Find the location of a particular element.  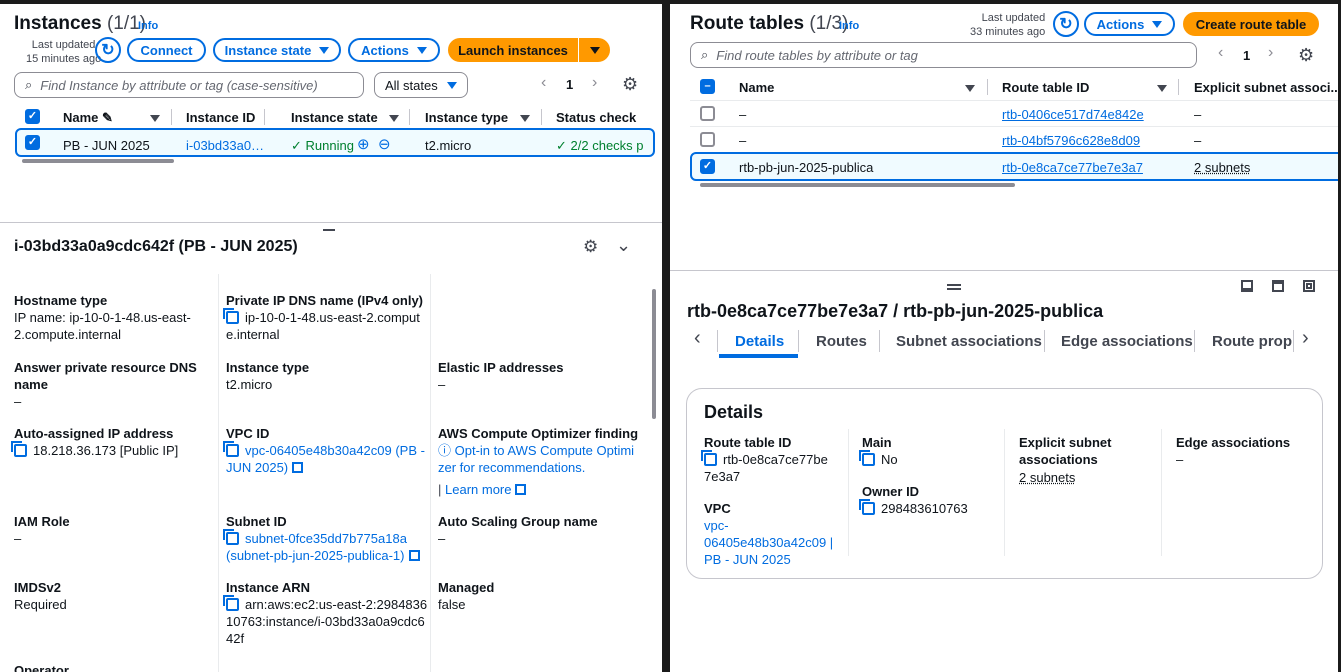

select-all-checkbox: ✓ is located at coordinates (32, 116).